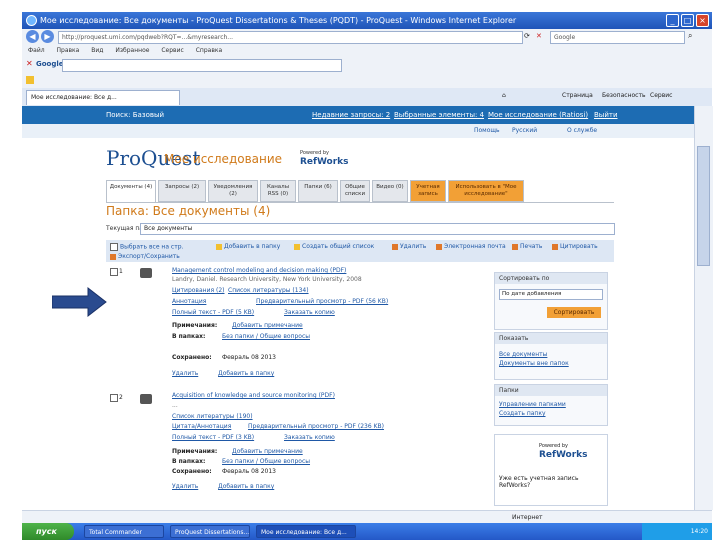 The image size is (720, 540). Describe the element at coordinates (555, 246) in the screenshot. I see `cite-icon` at that location.